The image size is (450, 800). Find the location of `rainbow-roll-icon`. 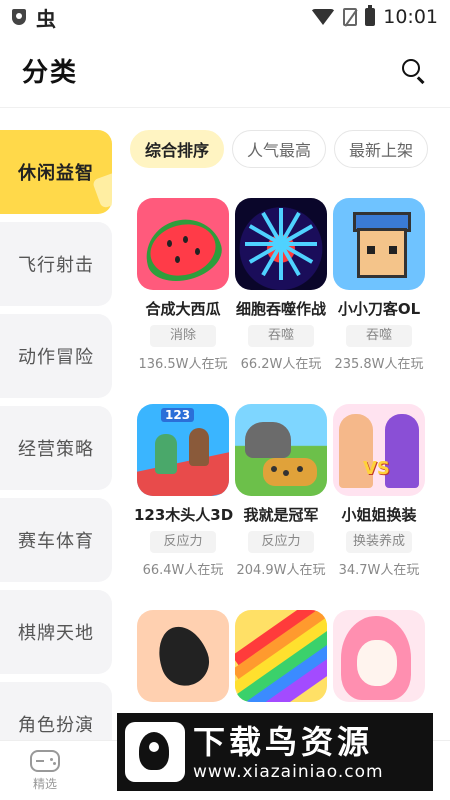

rainbow-roll-icon is located at coordinates (281, 656).